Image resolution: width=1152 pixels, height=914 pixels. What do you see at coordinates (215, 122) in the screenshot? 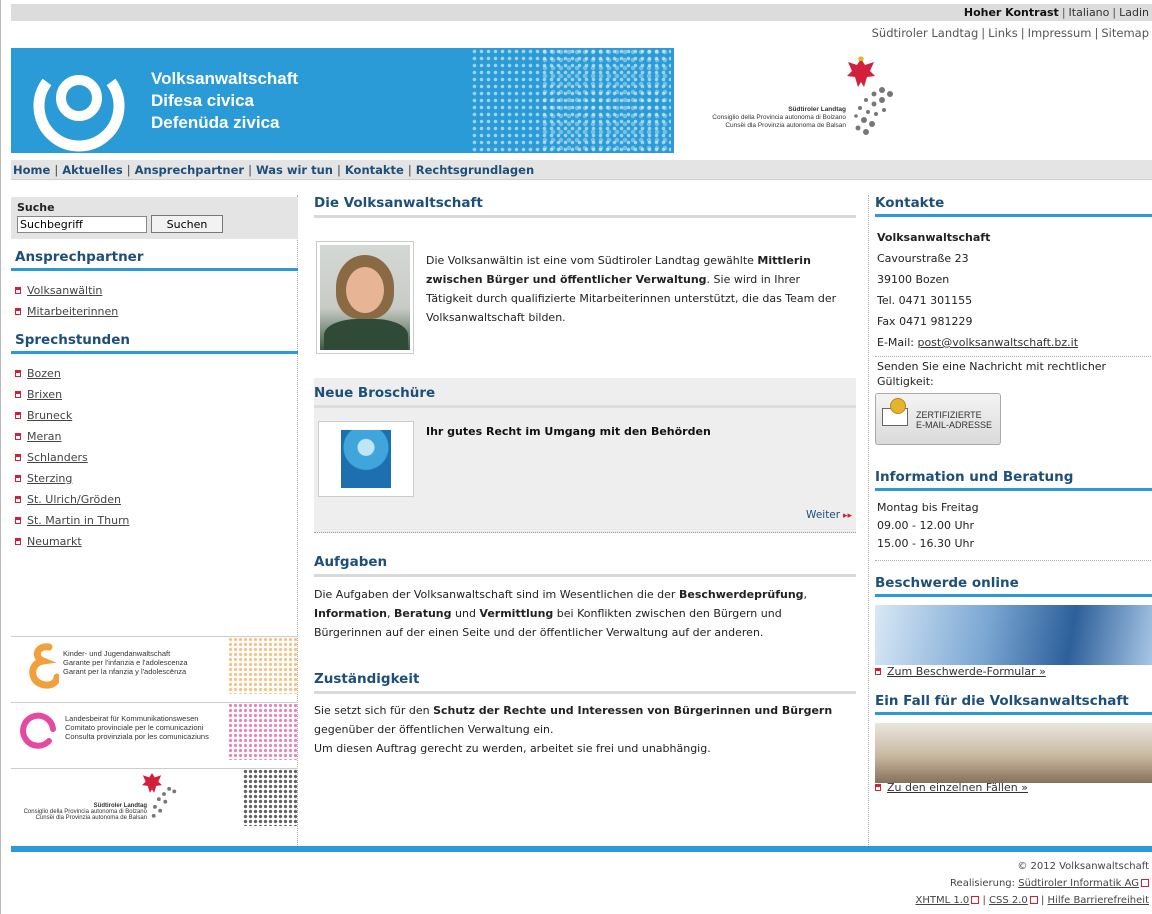
I see `brand-line-lad: Defenüda zivica` at bounding box center [215, 122].